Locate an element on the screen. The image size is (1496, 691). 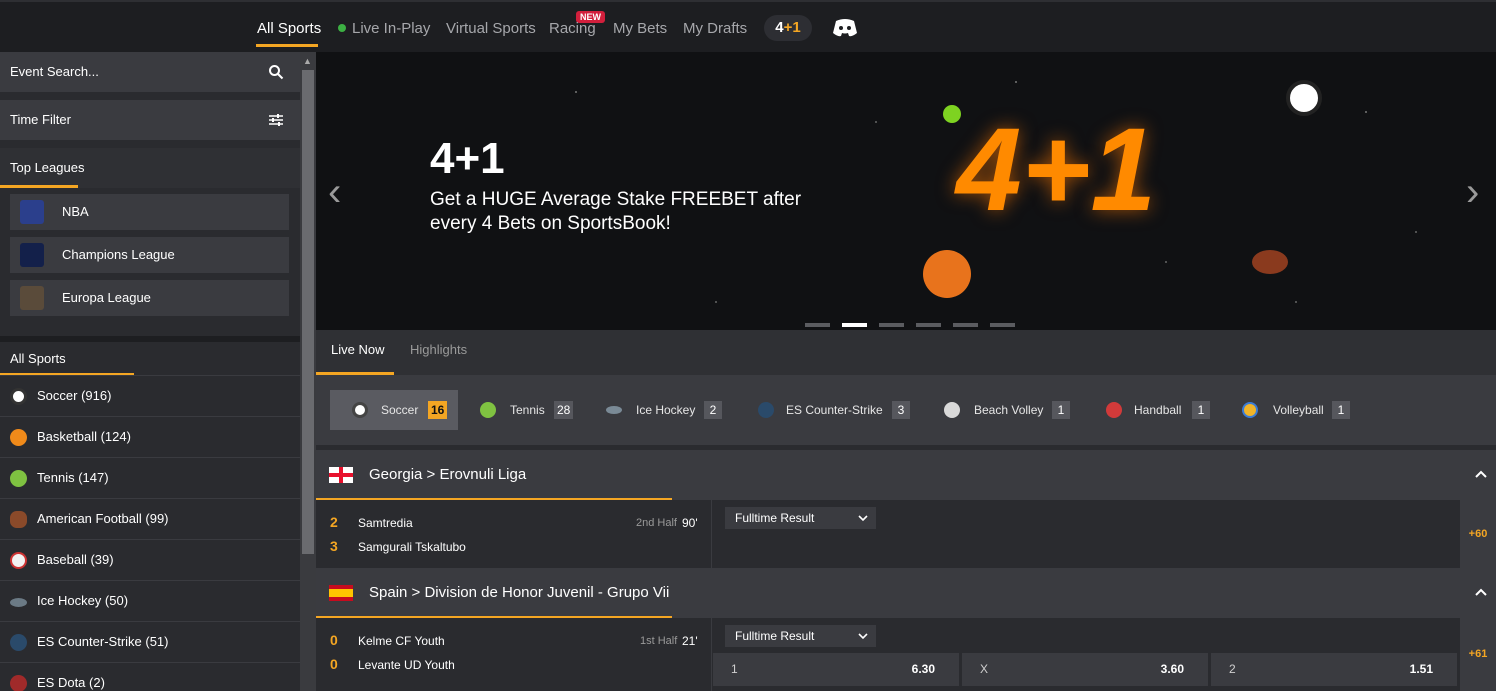
sidebar-sport-baseball: Baseball (39) is located at coordinates (150, 559).